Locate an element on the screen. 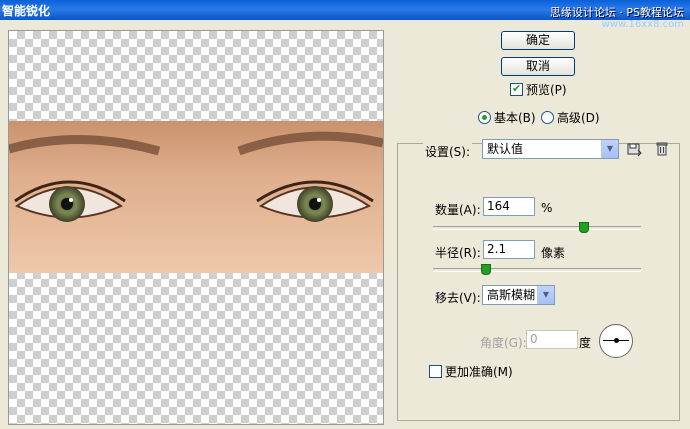  ok-button: 确定 is located at coordinates (538, 40).